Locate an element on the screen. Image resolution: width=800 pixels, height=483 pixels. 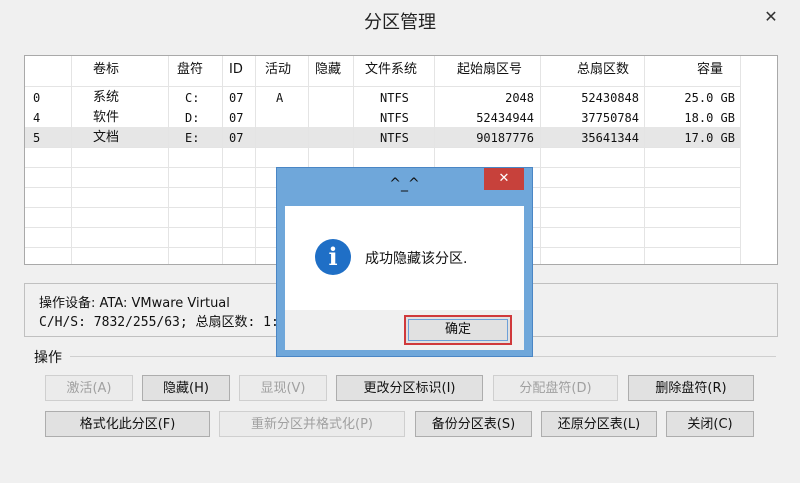
table-row-active: A is located at coordinates (279, 98).